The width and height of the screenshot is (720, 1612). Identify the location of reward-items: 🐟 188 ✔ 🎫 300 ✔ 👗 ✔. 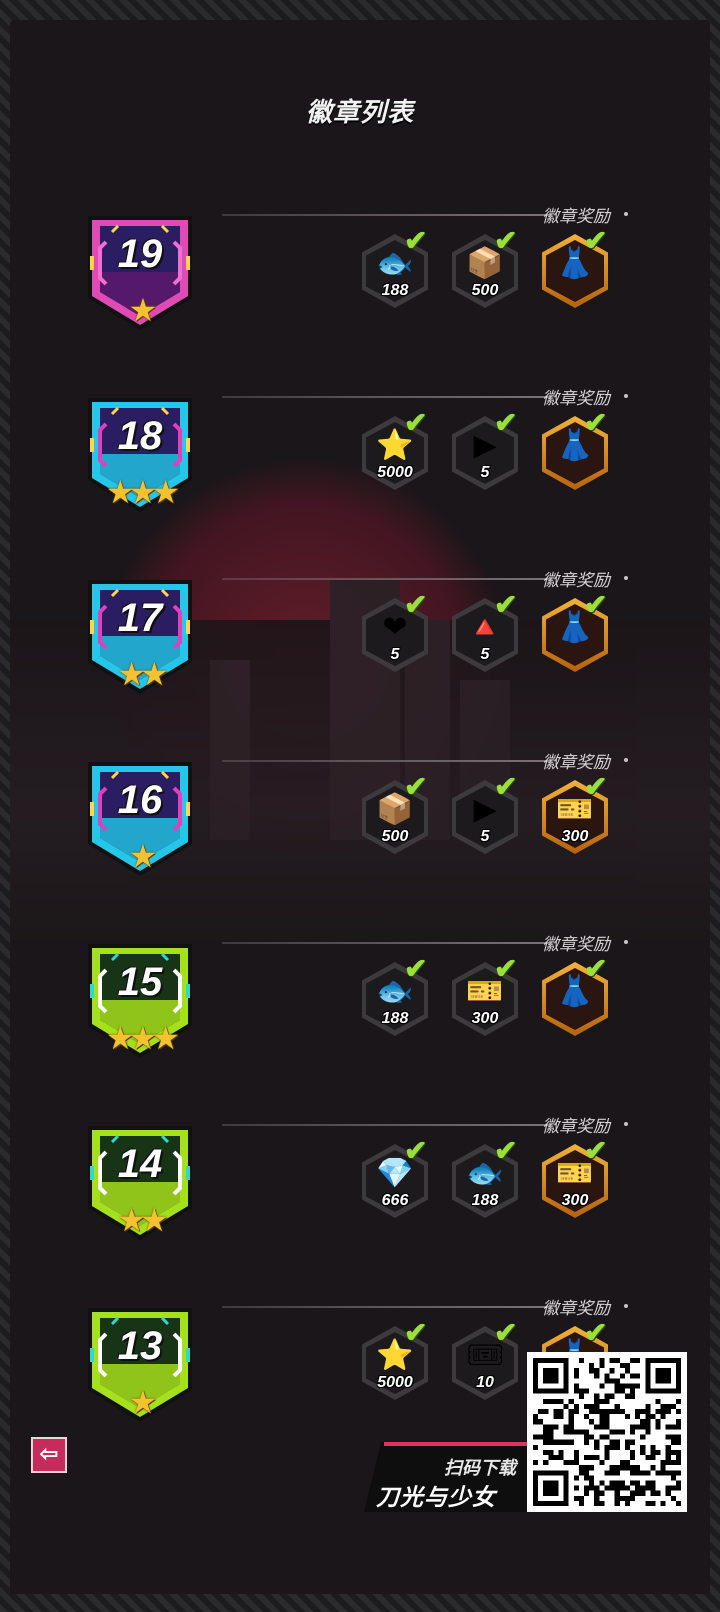
(500, 1000).